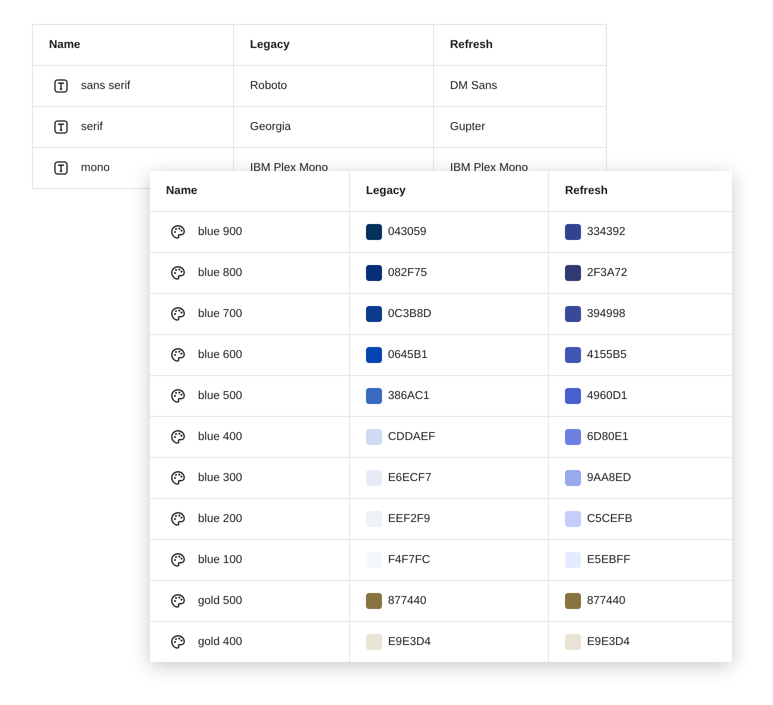 The width and height of the screenshot is (773, 705). I want to click on table-cell: DM Sans, so click(474, 86).